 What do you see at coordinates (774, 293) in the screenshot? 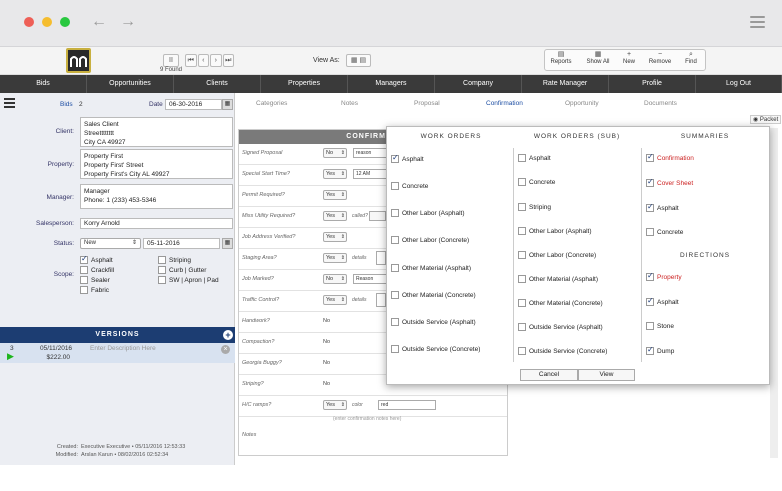
I see `scrollbar` at bounding box center [774, 293].